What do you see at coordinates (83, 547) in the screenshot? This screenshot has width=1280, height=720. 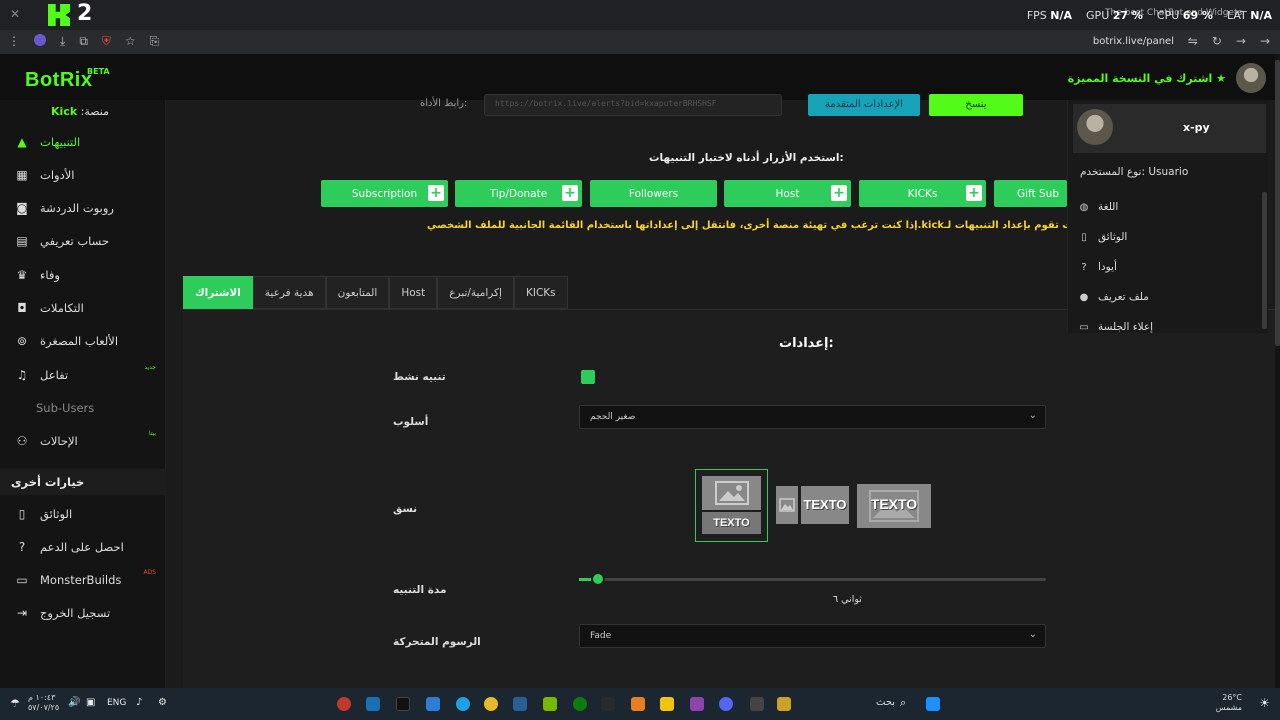 I see `sidebar-item-support: ? احصل على الدعم` at bounding box center [83, 547].